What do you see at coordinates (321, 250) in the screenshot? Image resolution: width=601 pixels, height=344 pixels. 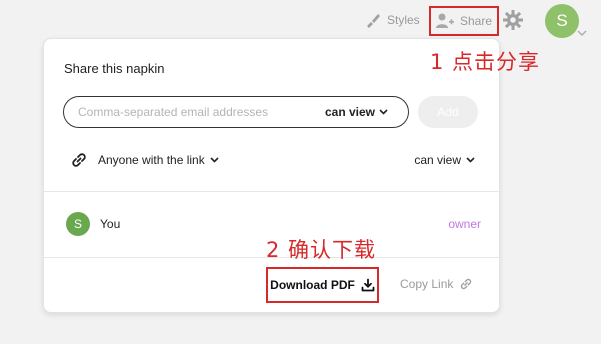 I see `annotation-step-2: 2 确认下载` at bounding box center [321, 250].